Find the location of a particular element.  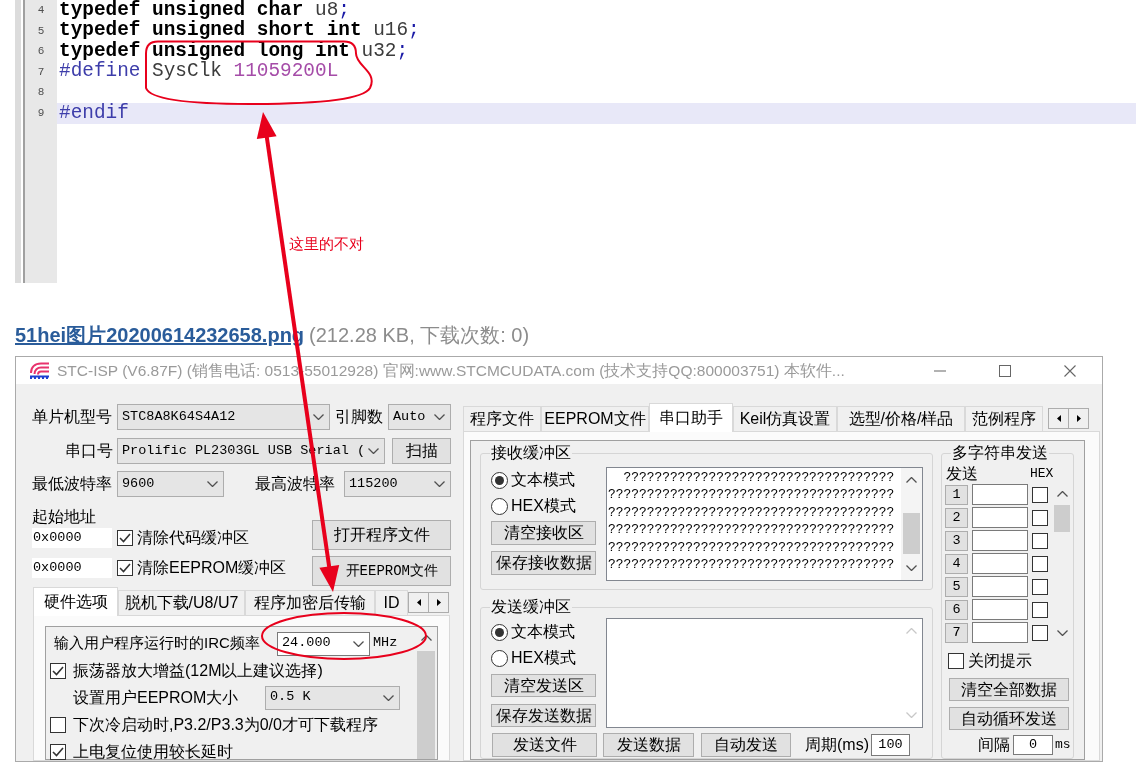

unit-label: ms is located at coordinates (1063, 745).